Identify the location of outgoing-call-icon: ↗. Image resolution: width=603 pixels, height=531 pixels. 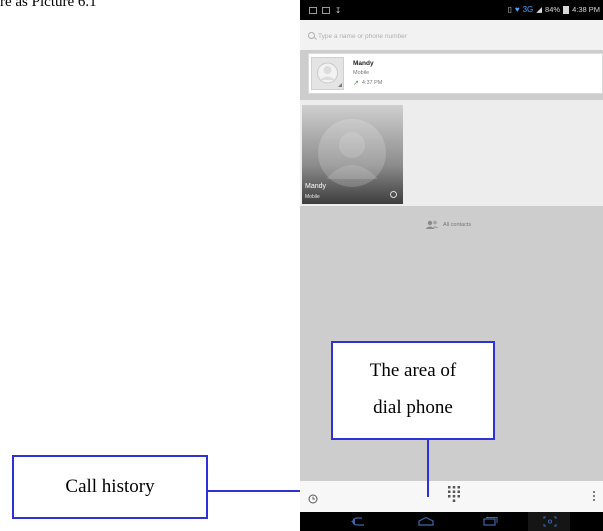
(356, 83).